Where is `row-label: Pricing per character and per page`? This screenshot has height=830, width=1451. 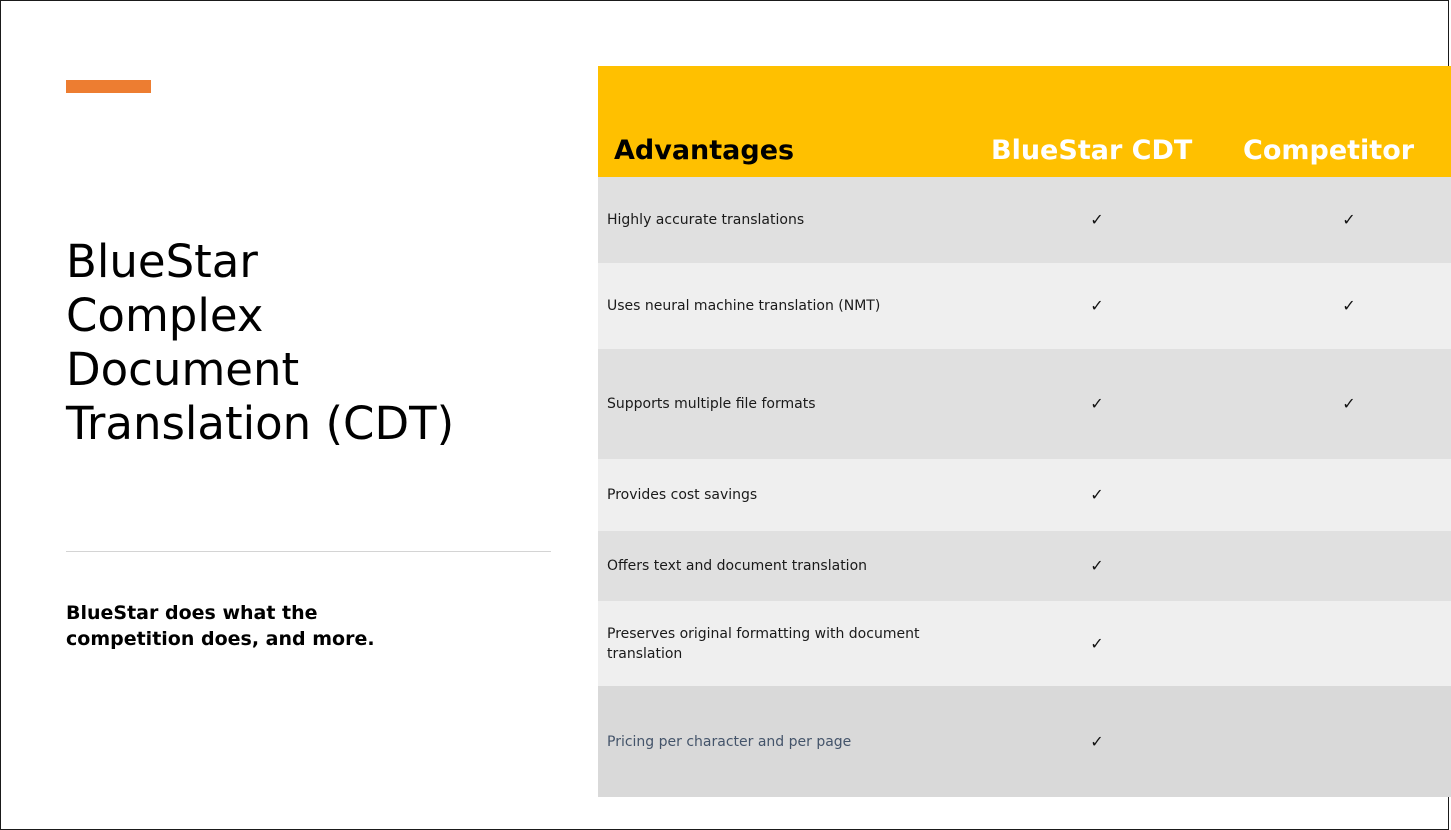
row-label: Pricing per character and per page is located at coordinates (729, 741).